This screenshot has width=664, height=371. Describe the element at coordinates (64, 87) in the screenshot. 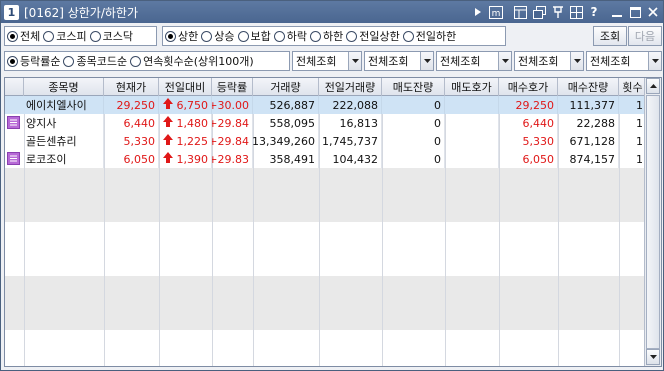

I see `col-header-name: 종목명` at that location.